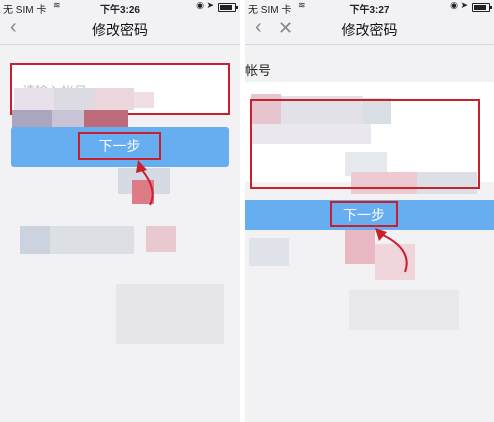  Describe the element at coordinates (365, 144) in the screenshot. I see `account-highlight-box` at that location.